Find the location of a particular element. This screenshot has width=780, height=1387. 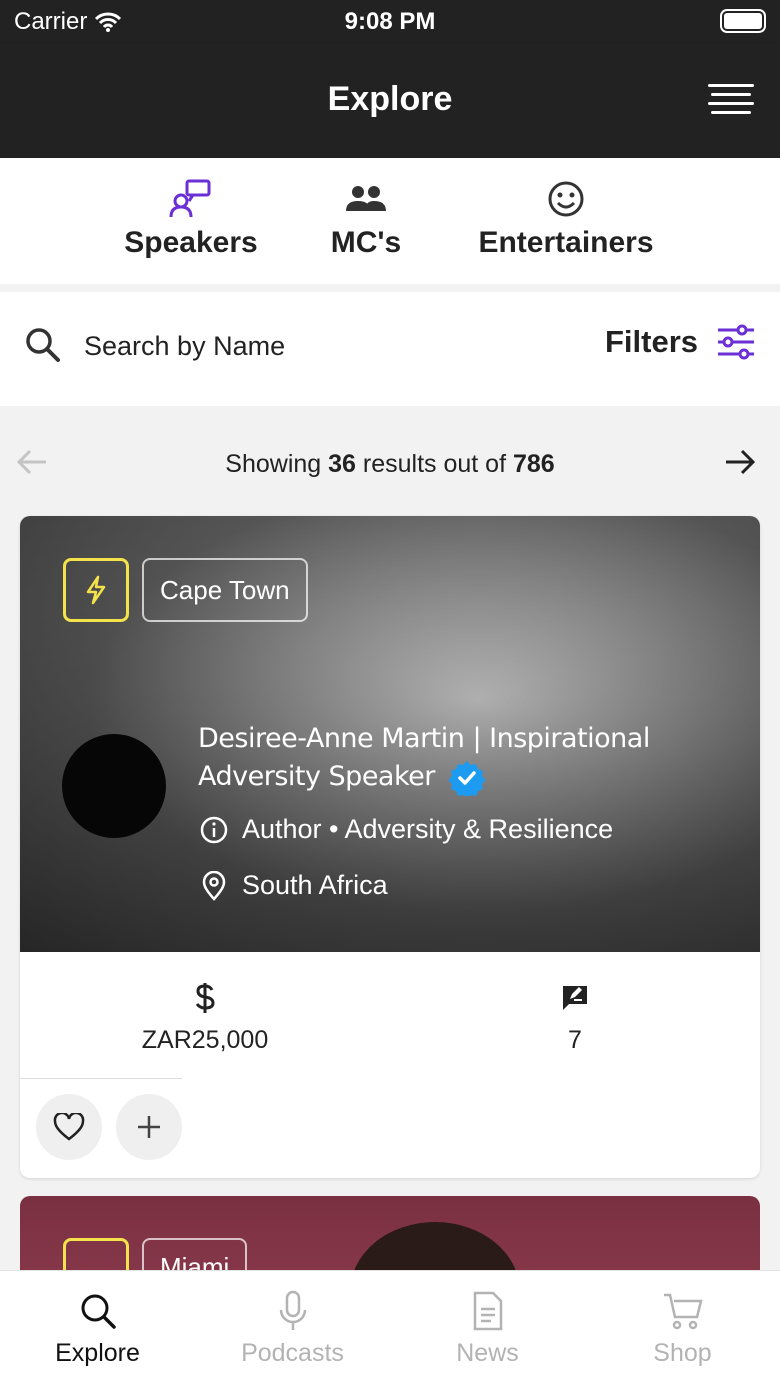

tab-podcasts: Podcasts is located at coordinates (292, 1328).